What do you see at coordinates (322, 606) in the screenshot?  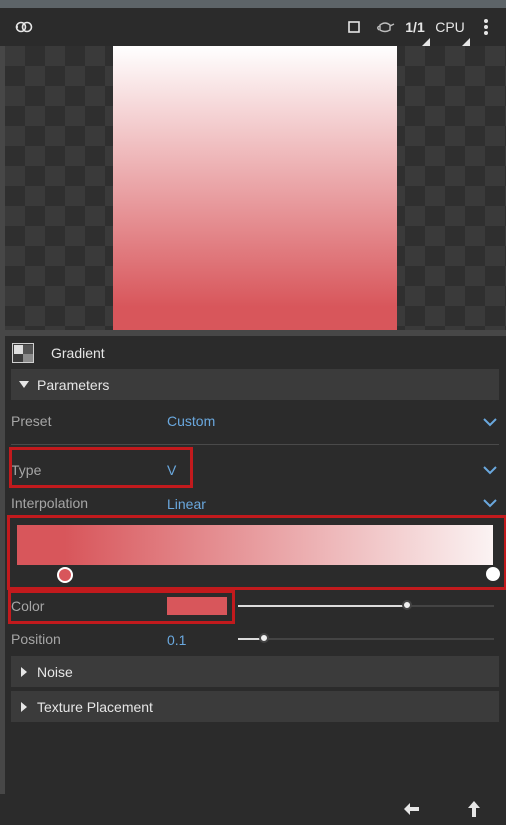 I see `color-slider-fill` at bounding box center [322, 606].